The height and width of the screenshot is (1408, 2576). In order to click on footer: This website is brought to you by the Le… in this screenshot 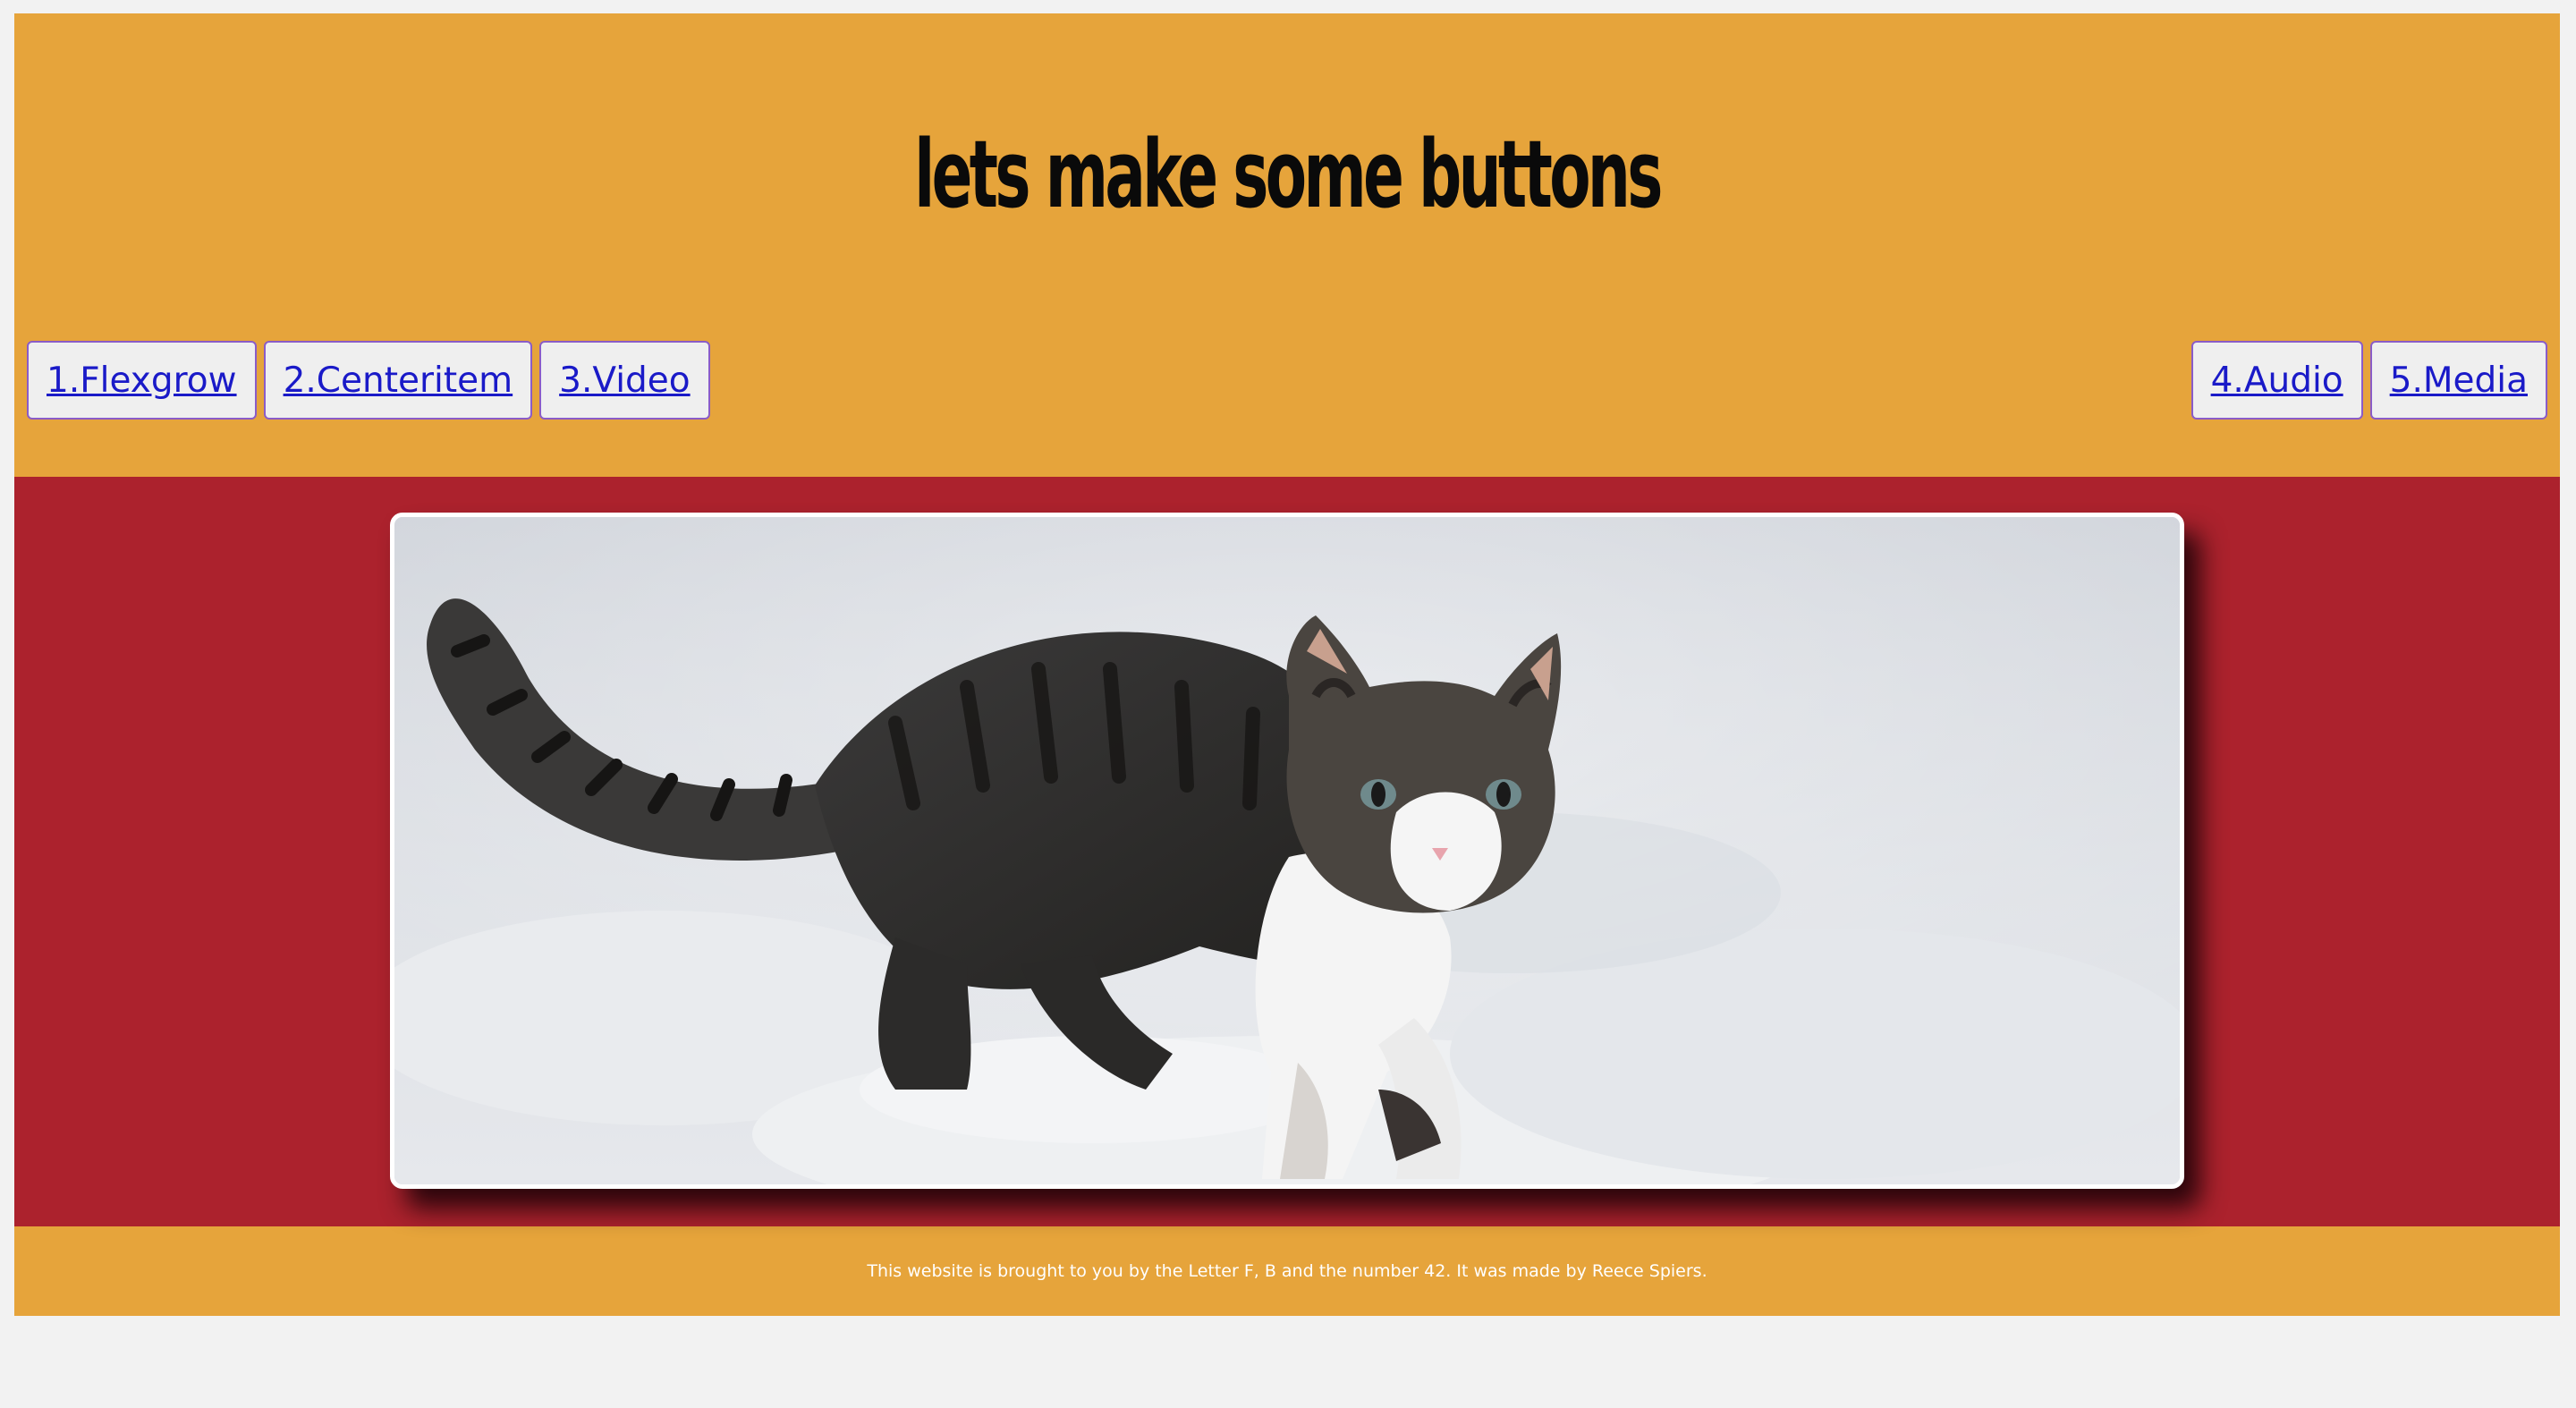, I will do `click(1287, 1271)`.